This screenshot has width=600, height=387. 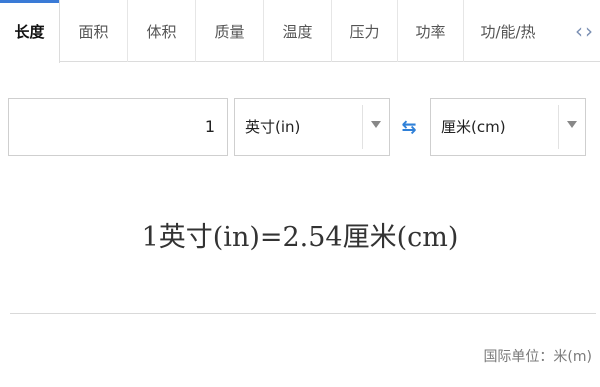 I want to click on tab-work-energy-heat: 功/能/热, so click(x=508, y=31).